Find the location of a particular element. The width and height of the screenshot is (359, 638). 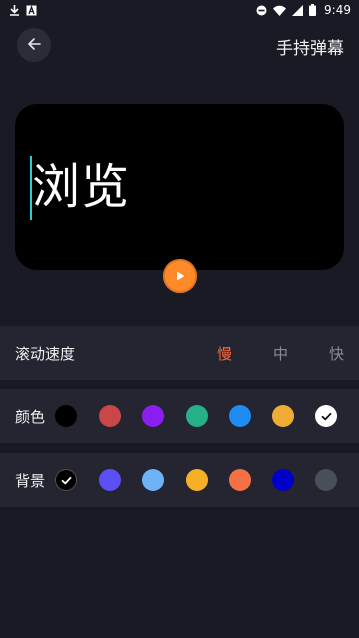

back-button is located at coordinates (34, 45).